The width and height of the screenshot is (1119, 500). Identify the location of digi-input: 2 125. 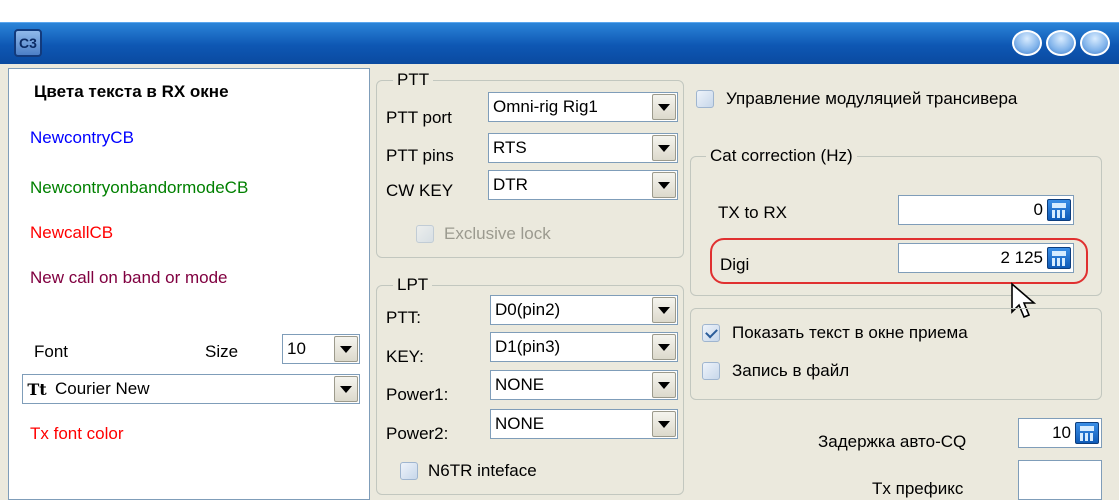
(986, 258).